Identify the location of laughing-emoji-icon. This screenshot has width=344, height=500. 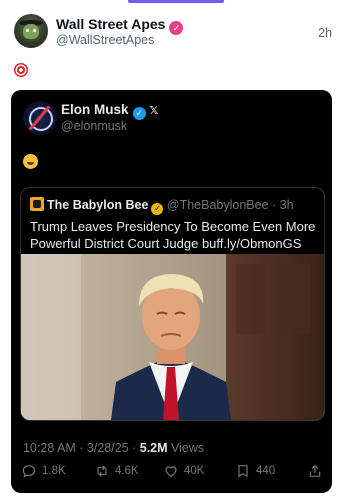
(30, 161).